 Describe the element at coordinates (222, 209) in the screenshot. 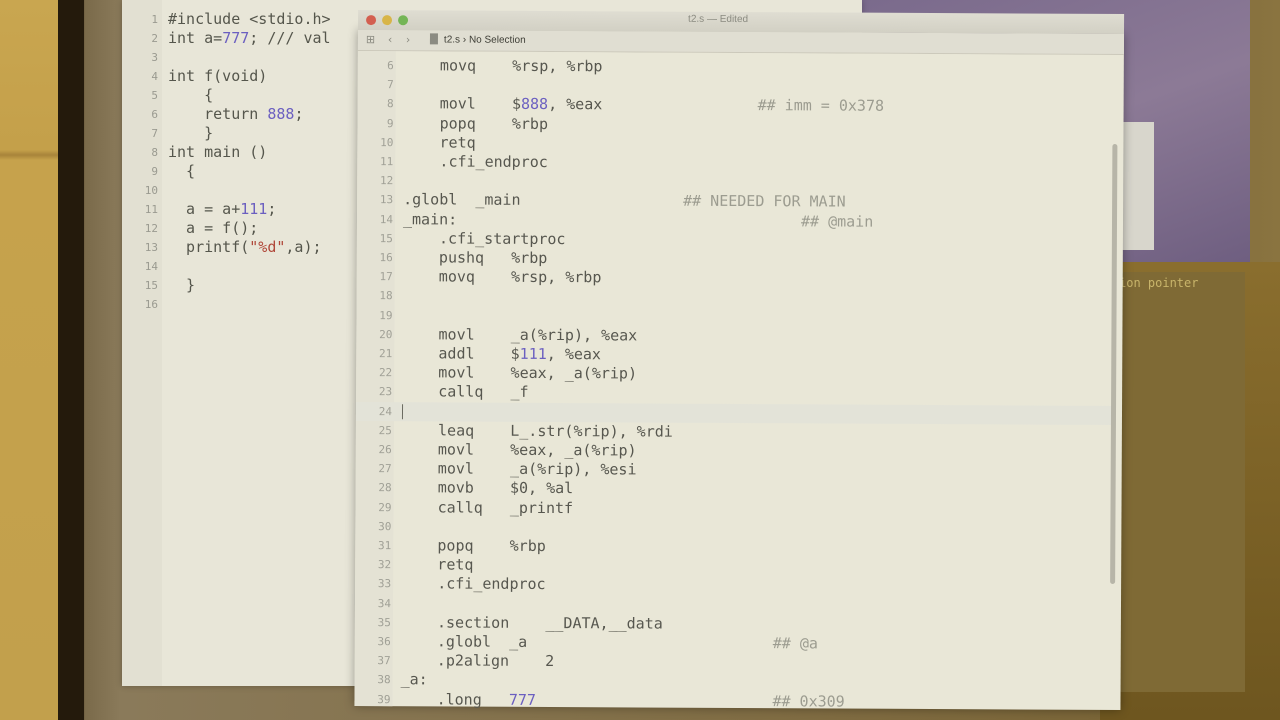

I see `line-code: a = a+111;` at that location.